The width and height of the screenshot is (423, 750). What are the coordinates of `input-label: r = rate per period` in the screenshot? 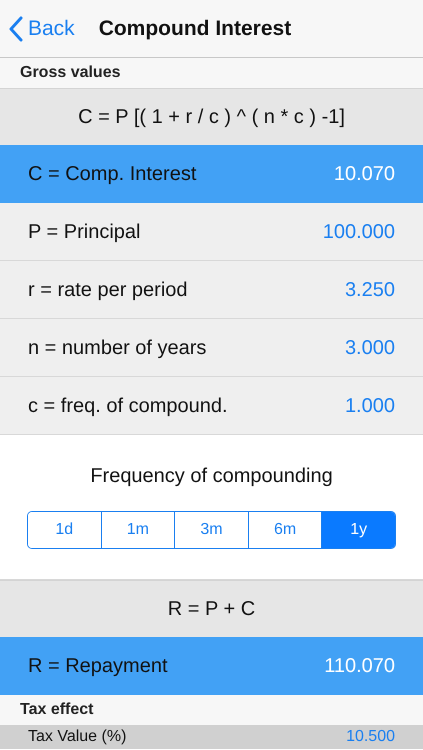 It's located at (108, 290).